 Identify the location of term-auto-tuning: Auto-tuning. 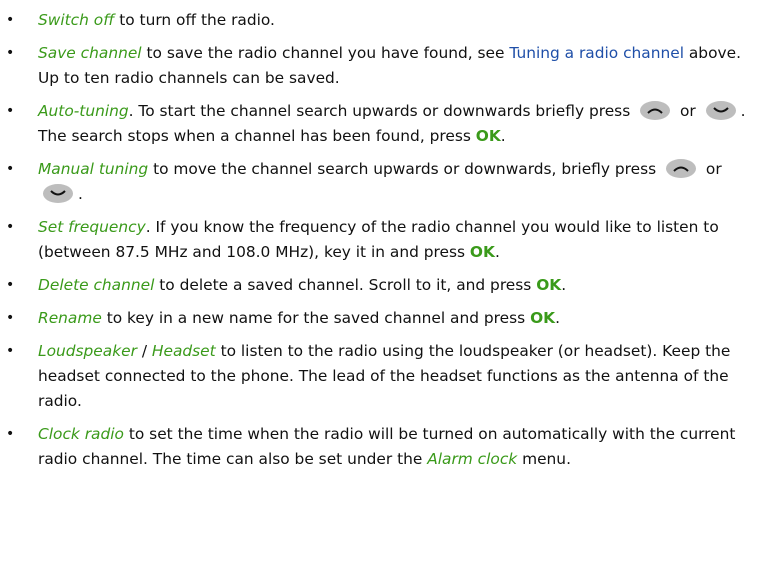
(83, 111).